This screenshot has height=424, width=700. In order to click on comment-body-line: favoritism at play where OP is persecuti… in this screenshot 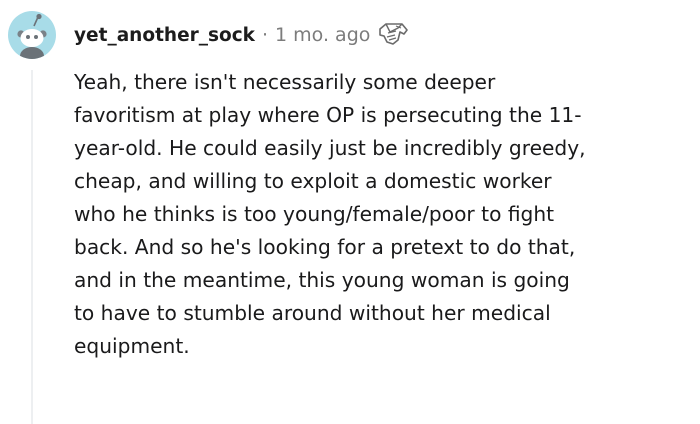, I will do `click(328, 115)`.